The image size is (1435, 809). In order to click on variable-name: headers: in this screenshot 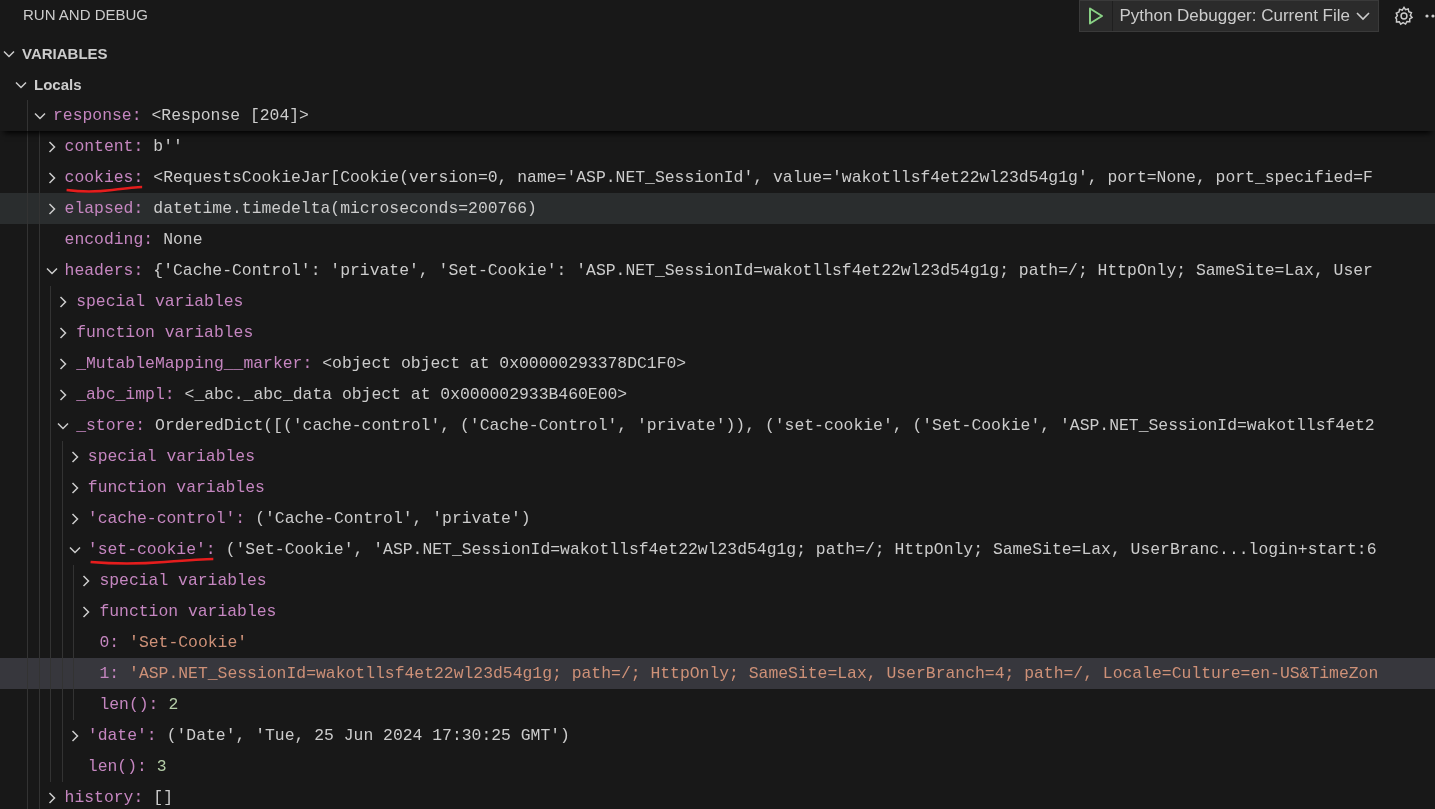, I will do `click(104, 270)`.